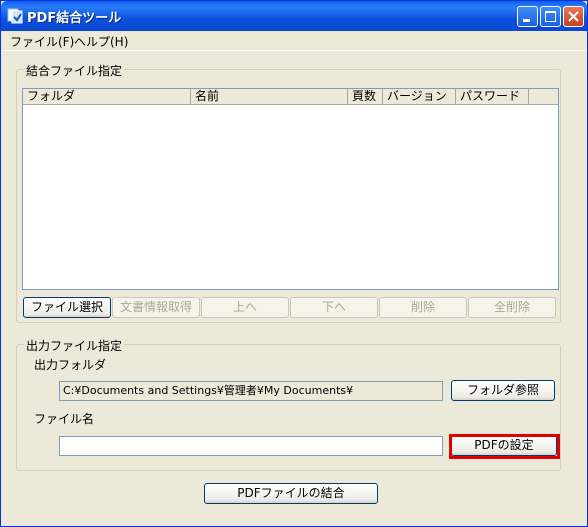 This screenshot has width=588, height=527. Describe the element at coordinates (365, 97) in the screenshot. I see `column-header-pages: 頁数` at that location.